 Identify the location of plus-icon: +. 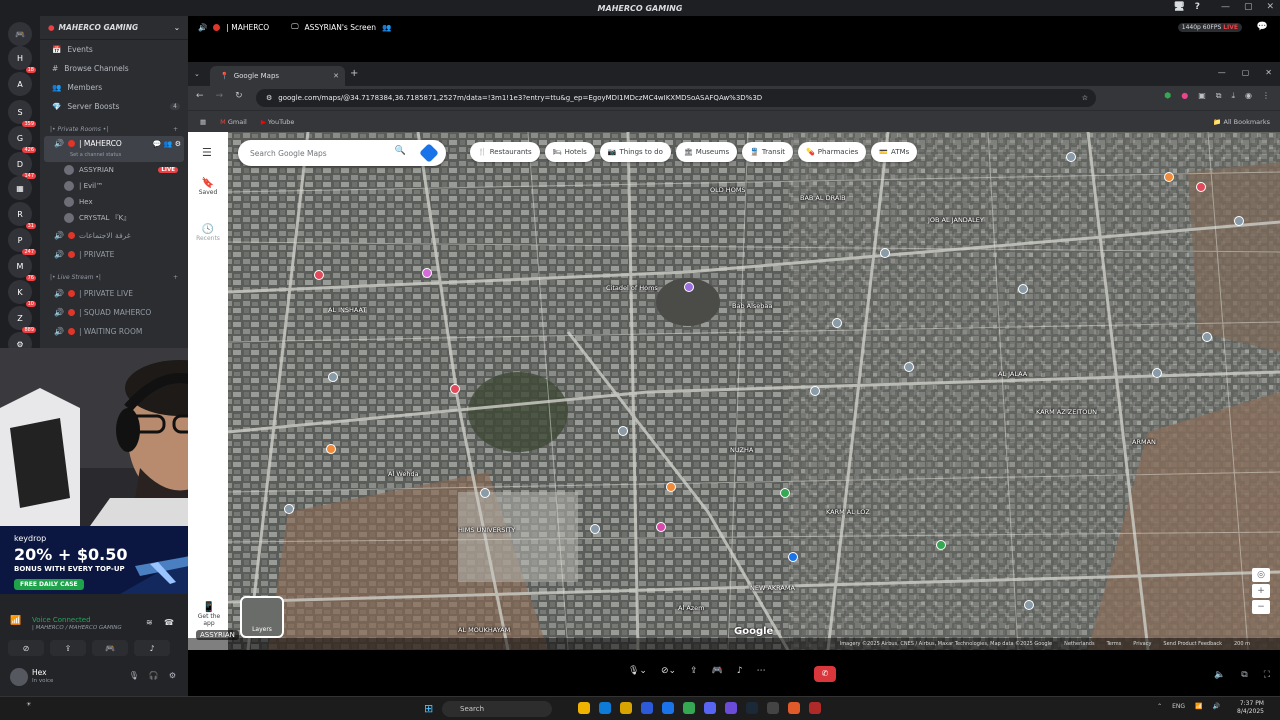
(175, 277).